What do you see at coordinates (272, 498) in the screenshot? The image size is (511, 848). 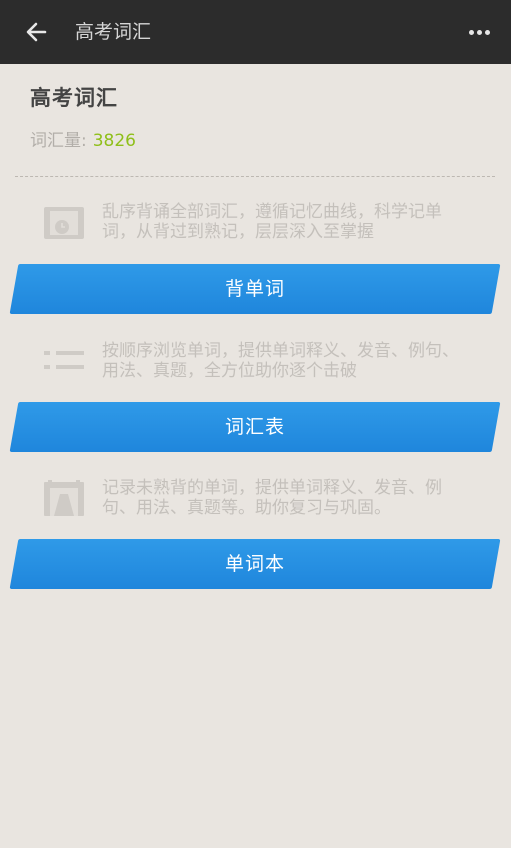 I see `section-description: 记录未熟背的单词，提供单词释义、发音、例句、用法、真题等。助你复习与巩固。` at bounding box center [272, 498].